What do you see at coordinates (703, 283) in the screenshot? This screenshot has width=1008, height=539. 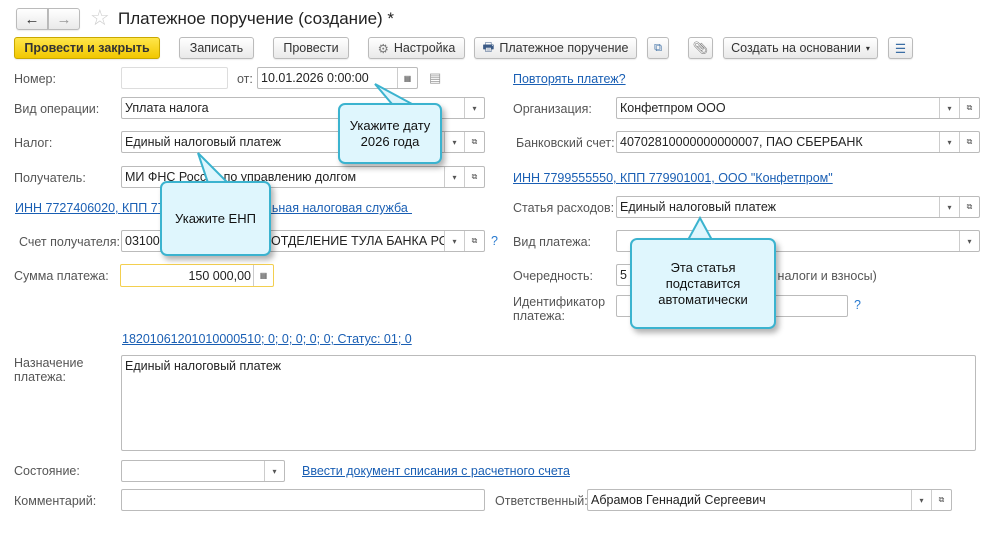 I see `expense-callout: Эта статья подставится автоматически` at bounding box center [703, 283].